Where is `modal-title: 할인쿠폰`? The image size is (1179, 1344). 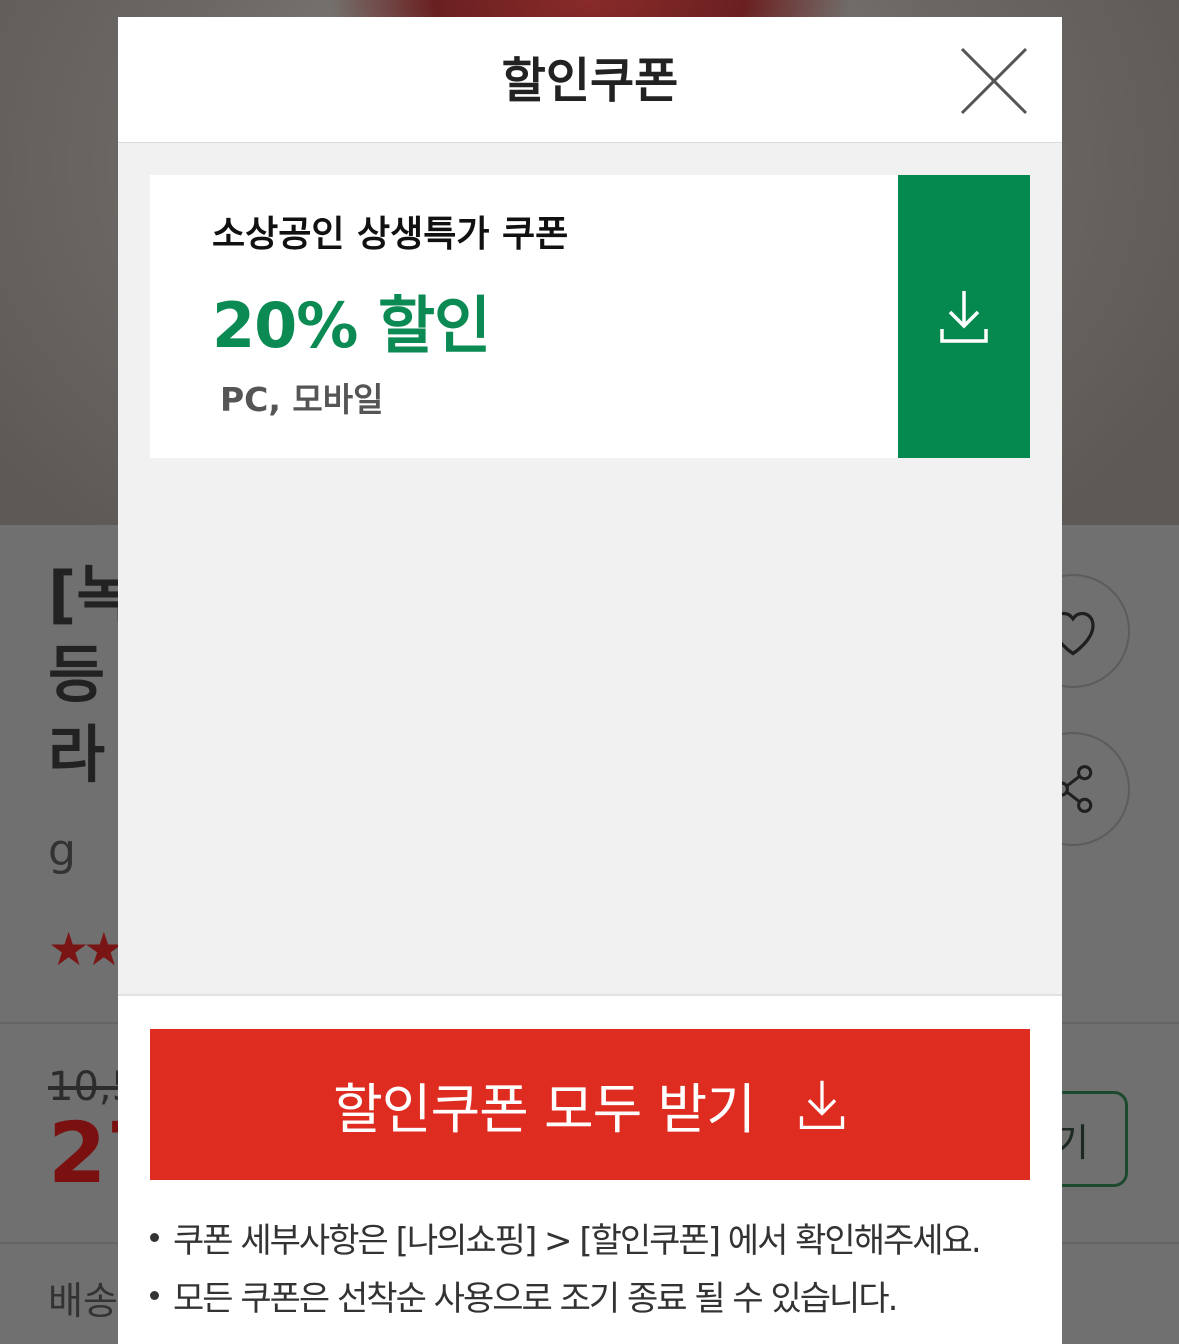
modal-title: 할인쿠폰 is located at coordinates (590, 81).